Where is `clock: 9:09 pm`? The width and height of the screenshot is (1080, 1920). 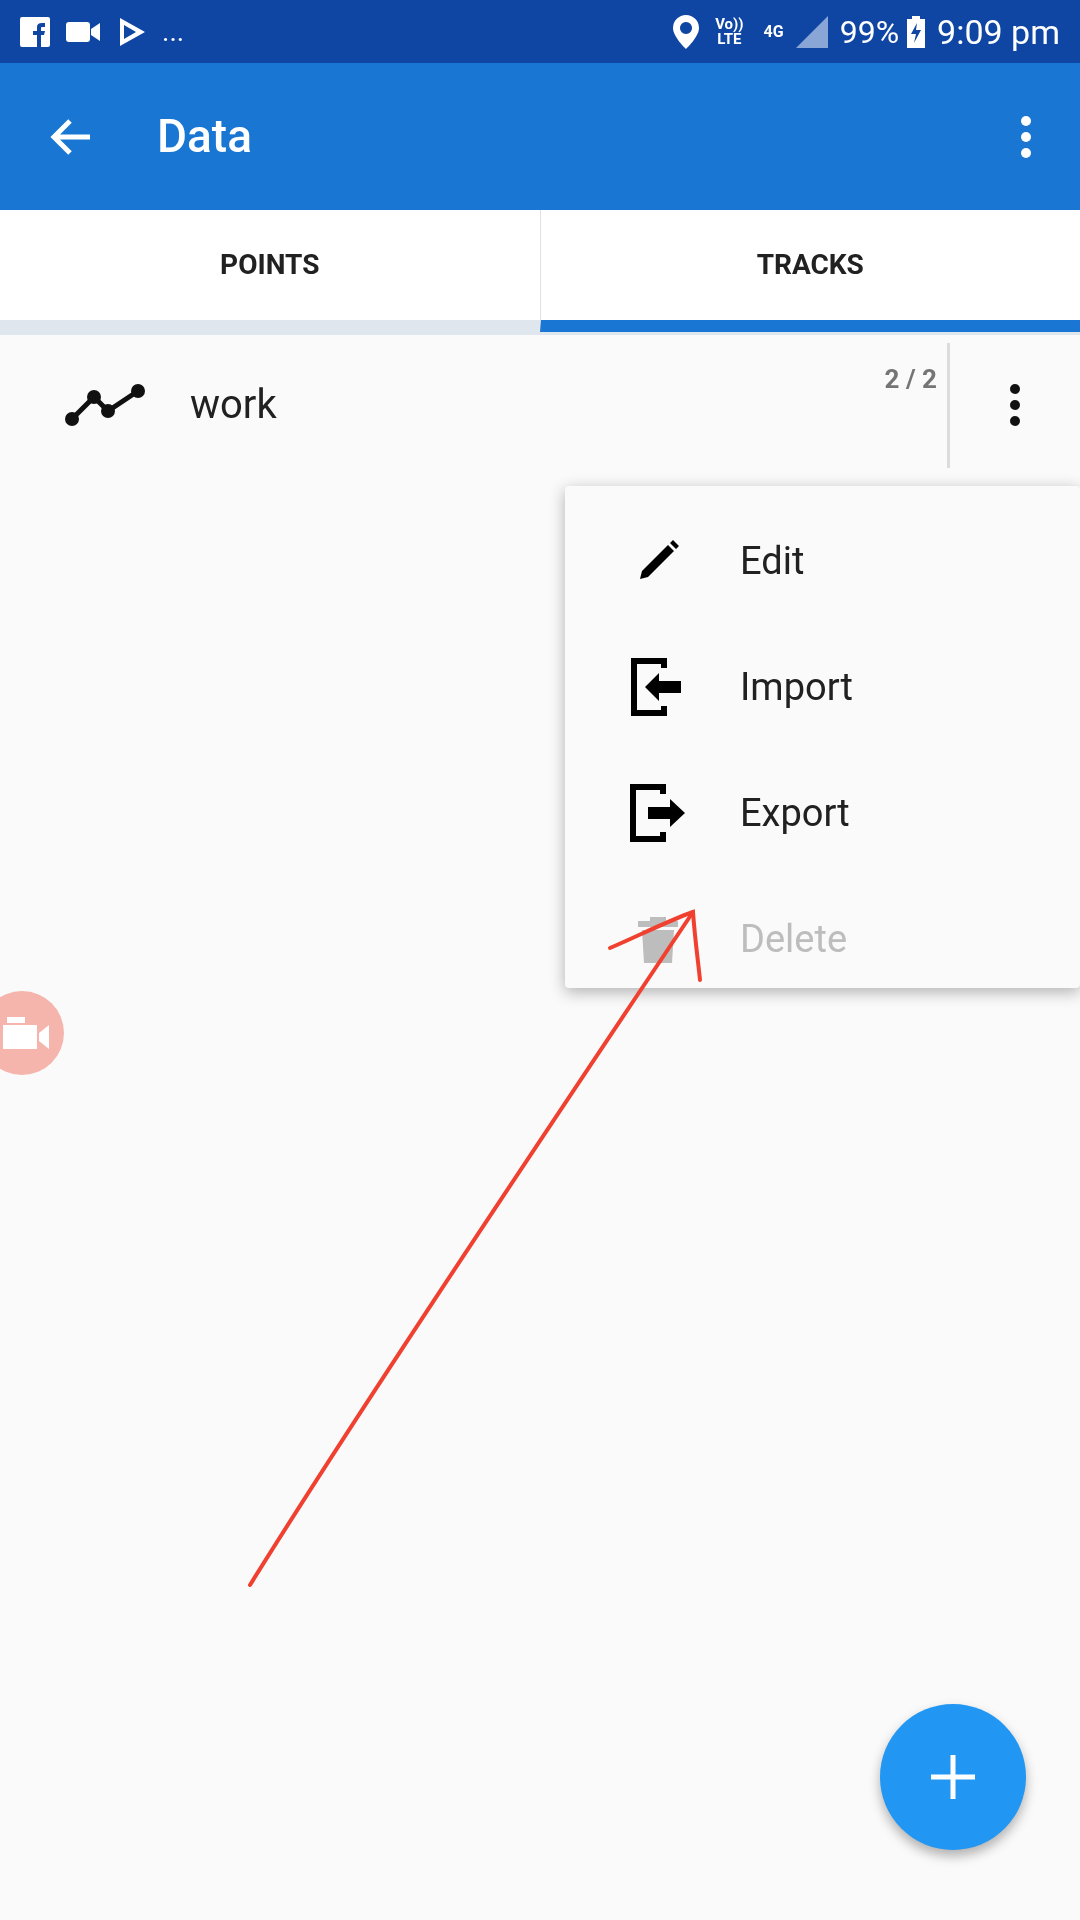 clock: 9:09 pm is located at coordinates (998, 31).